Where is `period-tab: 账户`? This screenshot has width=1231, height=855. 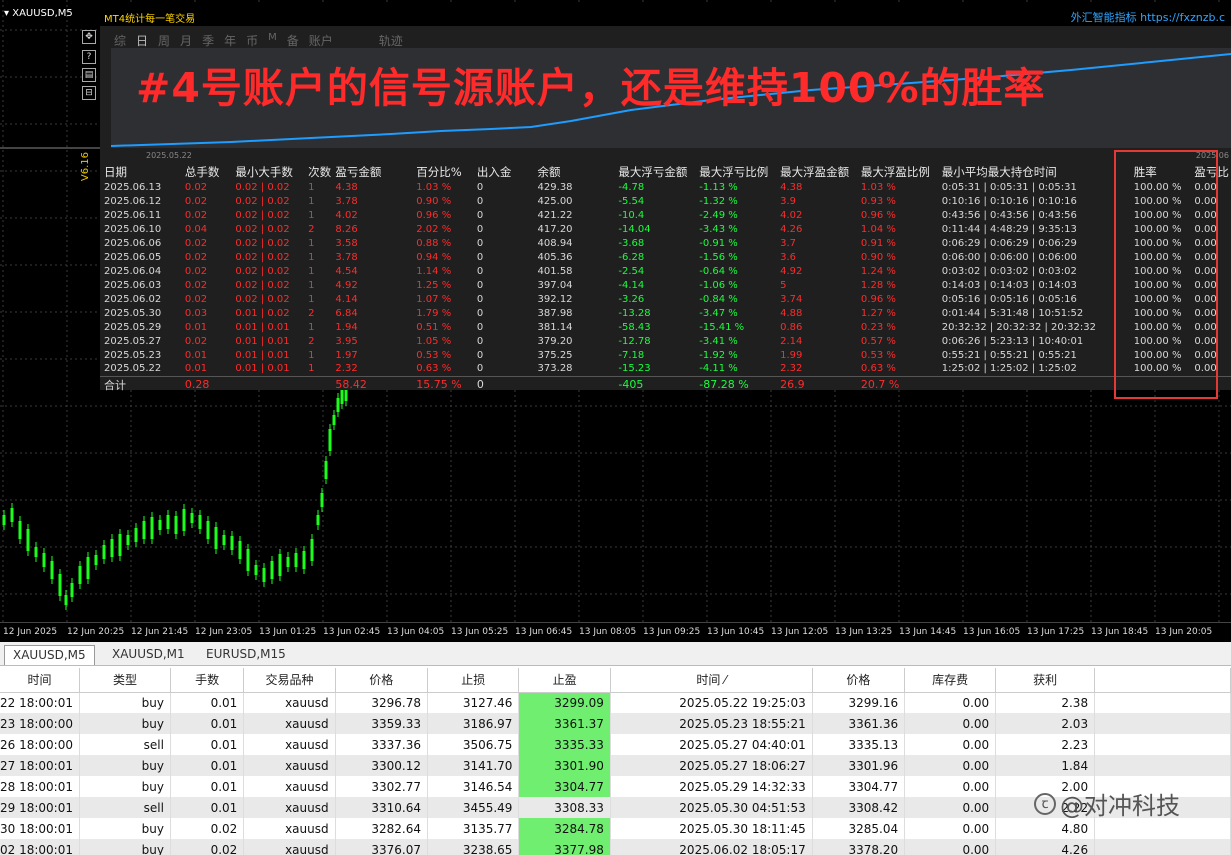 period-tab: 账户 is located at coordinates (321, 40).